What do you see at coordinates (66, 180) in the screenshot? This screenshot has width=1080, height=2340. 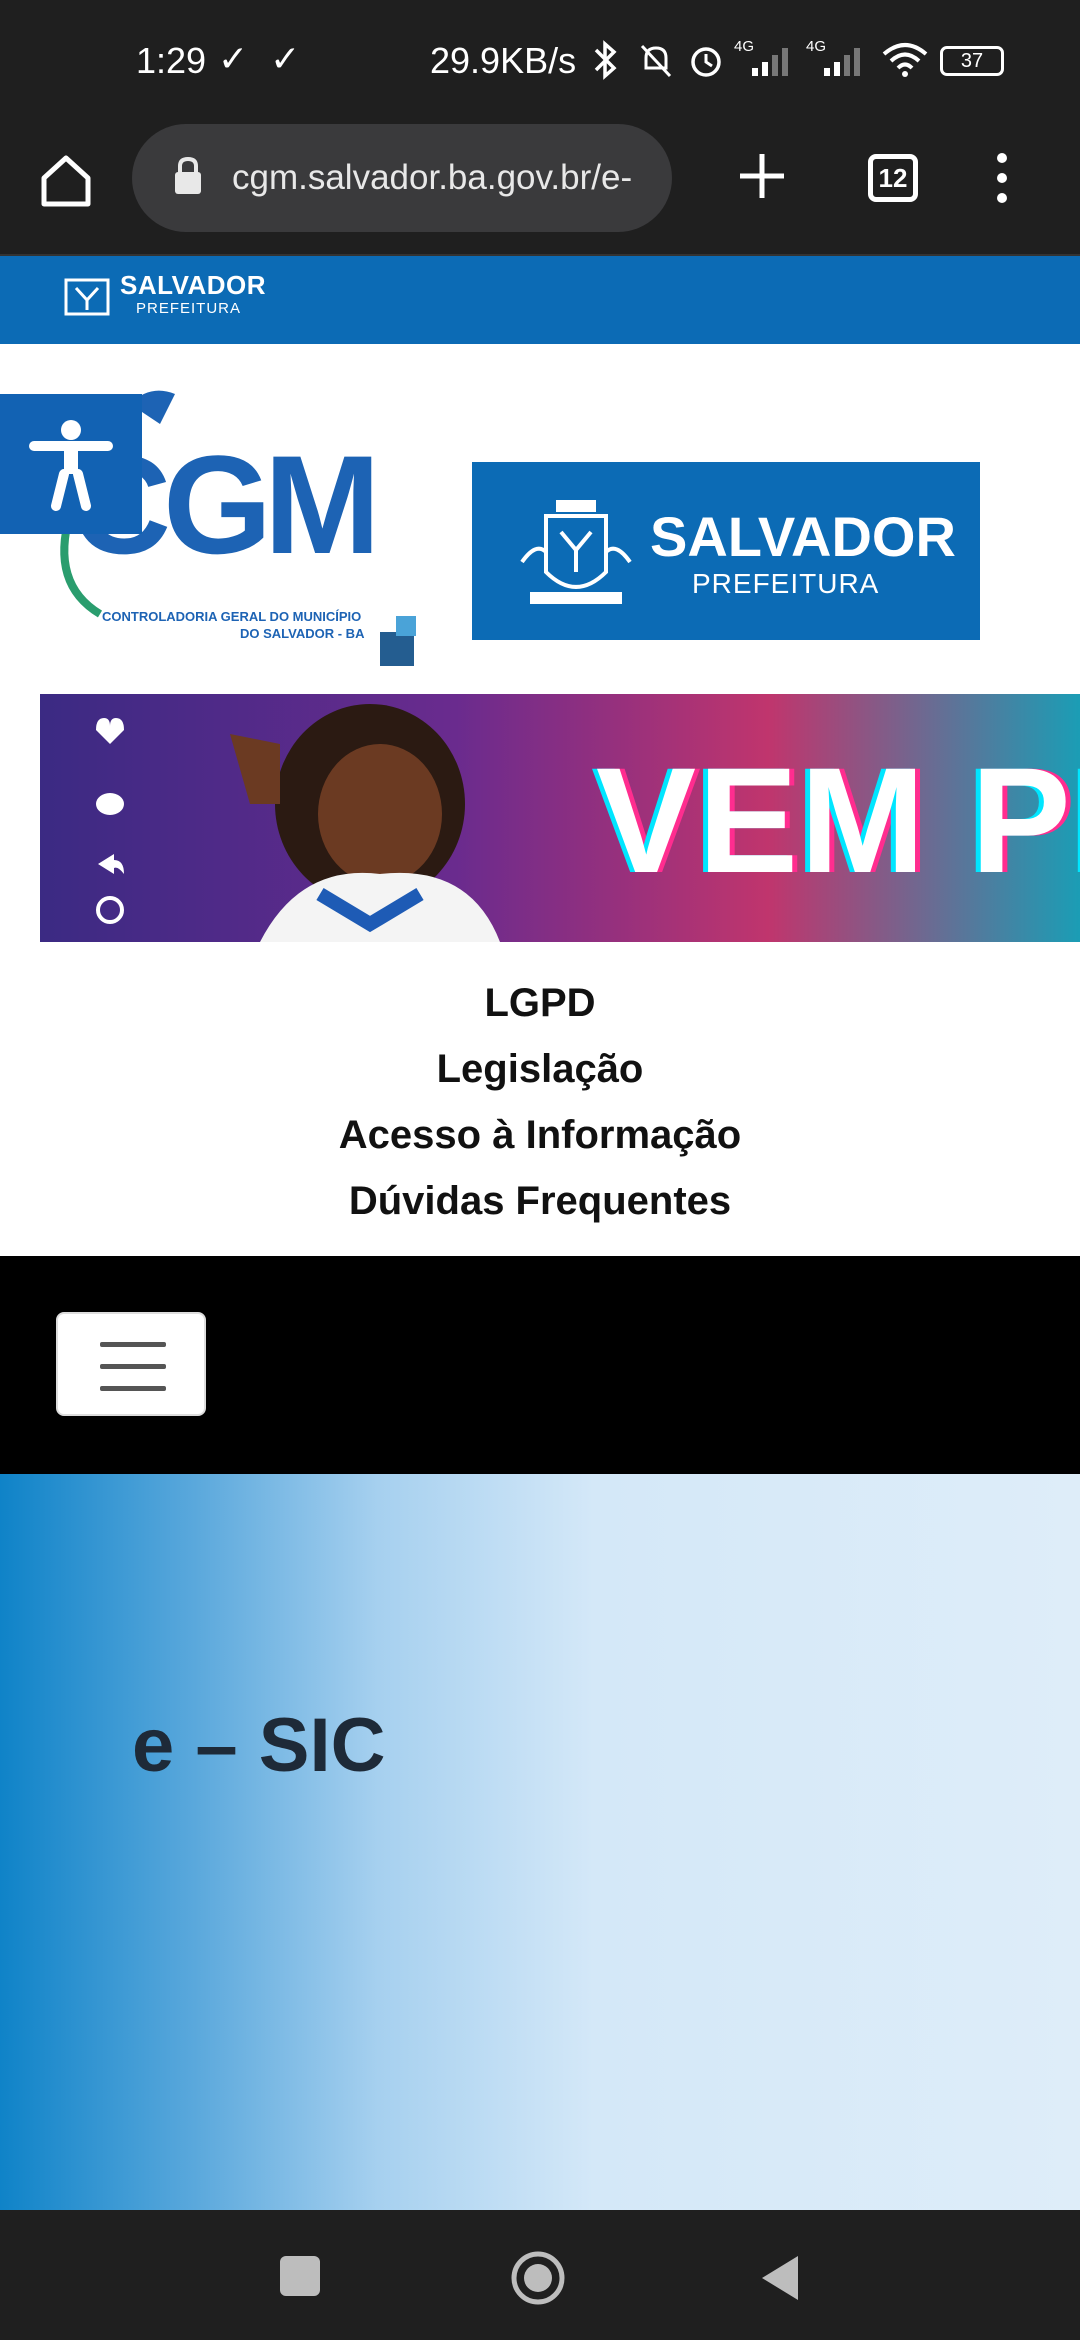 I see `home-icon` at bounding box center [66, 180].